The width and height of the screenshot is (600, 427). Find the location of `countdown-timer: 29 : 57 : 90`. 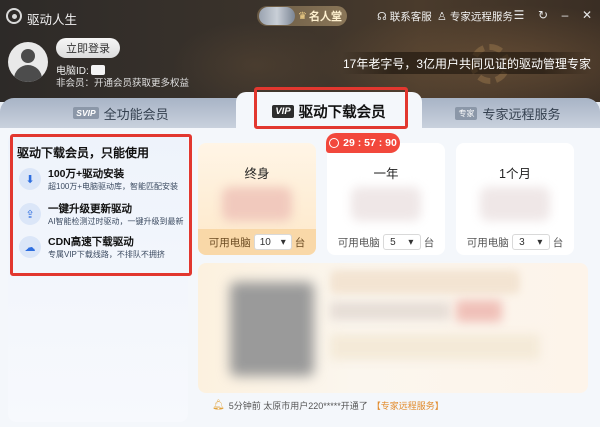

countdown-timer: 29 : 57 : 90 is located at coordinates (363, 143).